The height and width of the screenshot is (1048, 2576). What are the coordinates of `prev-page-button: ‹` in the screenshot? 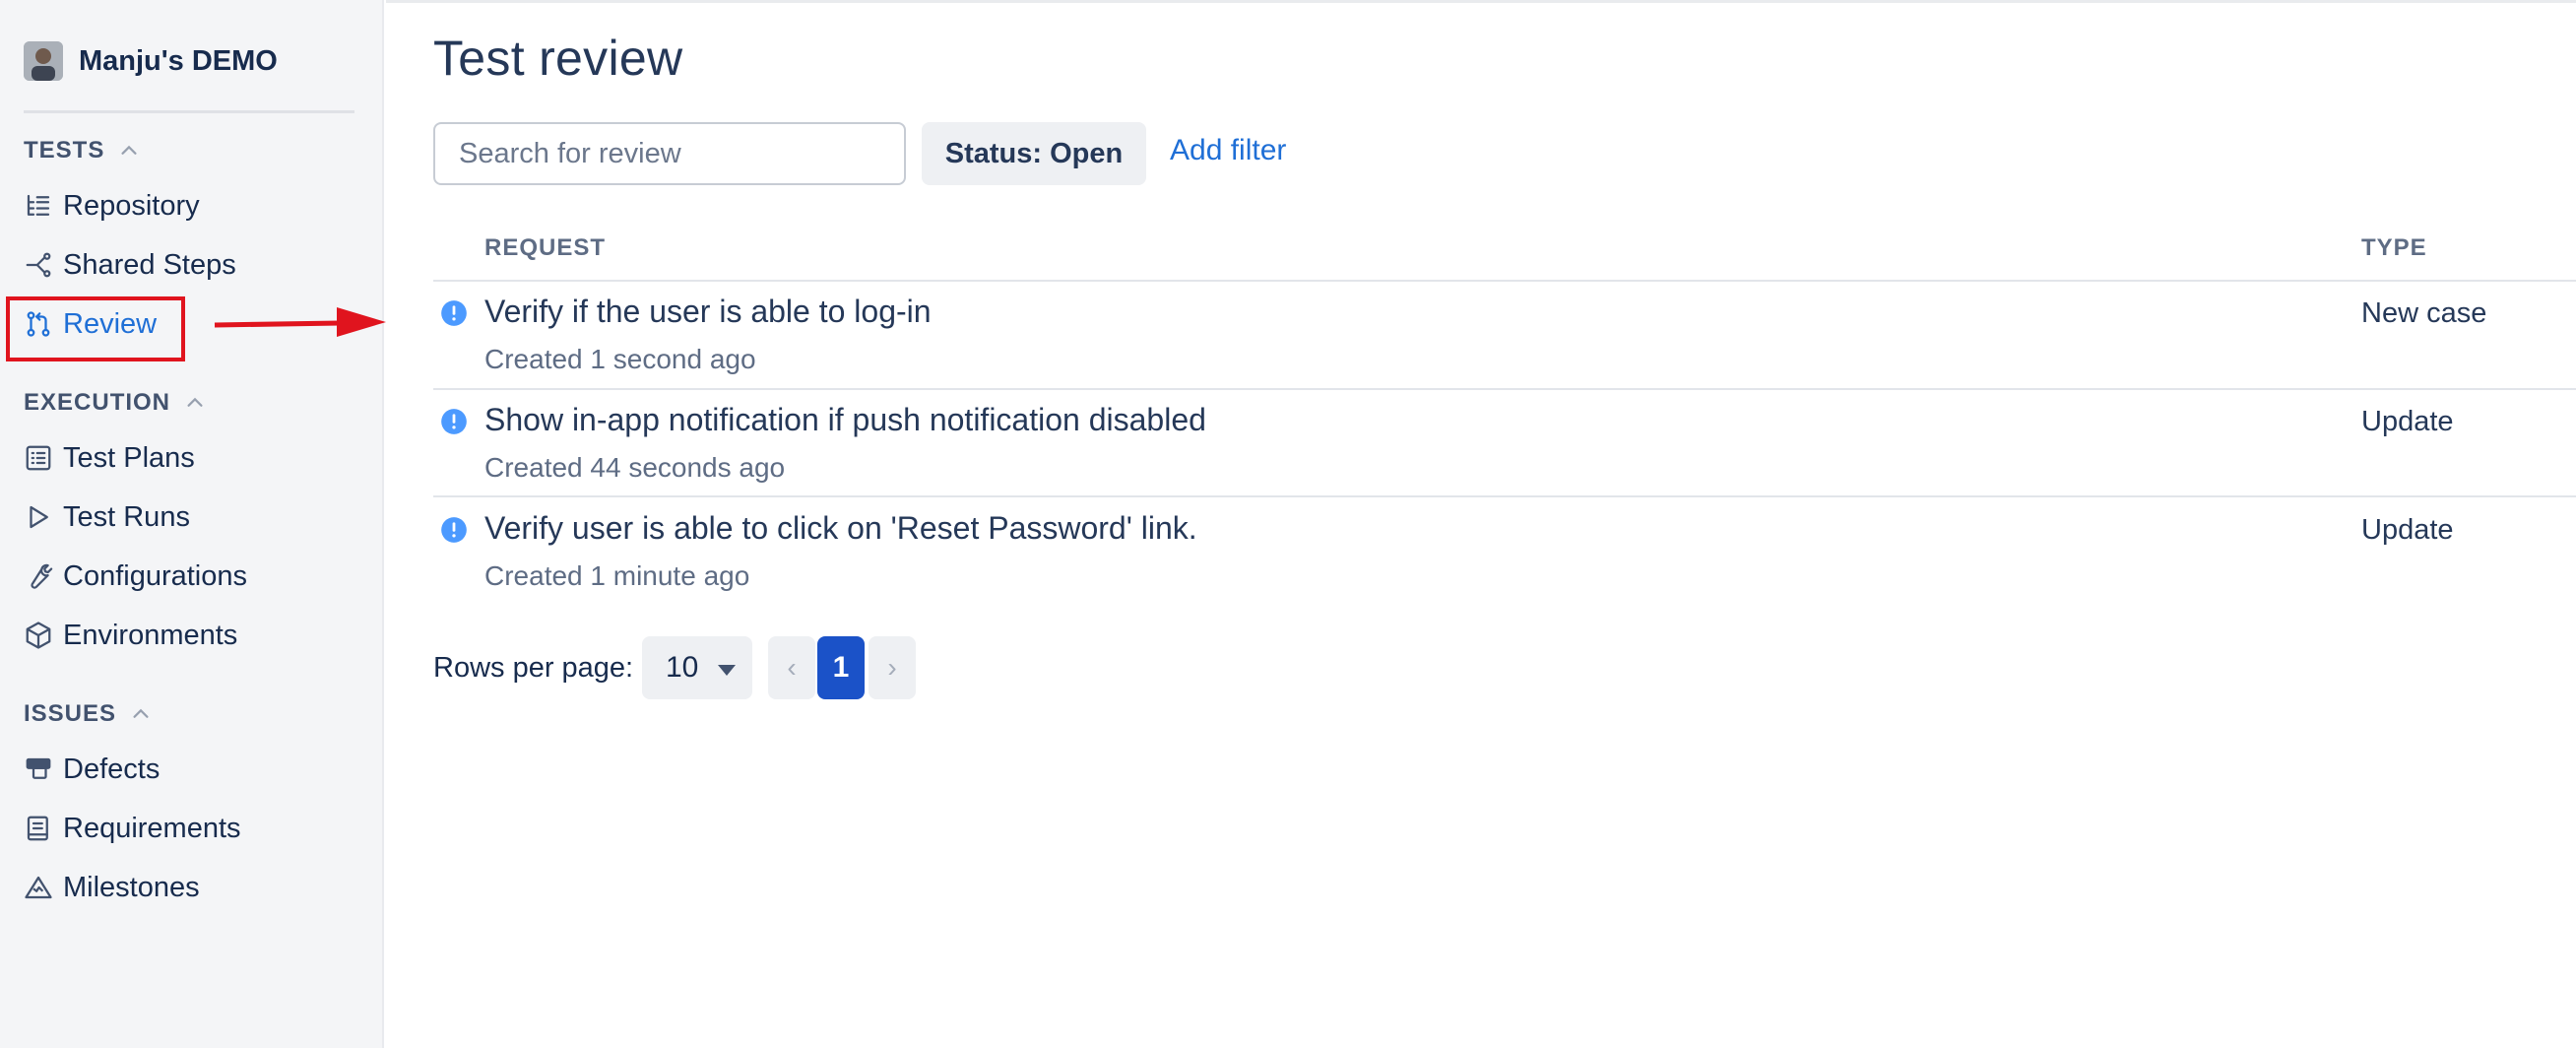 It's located at (791, 667).